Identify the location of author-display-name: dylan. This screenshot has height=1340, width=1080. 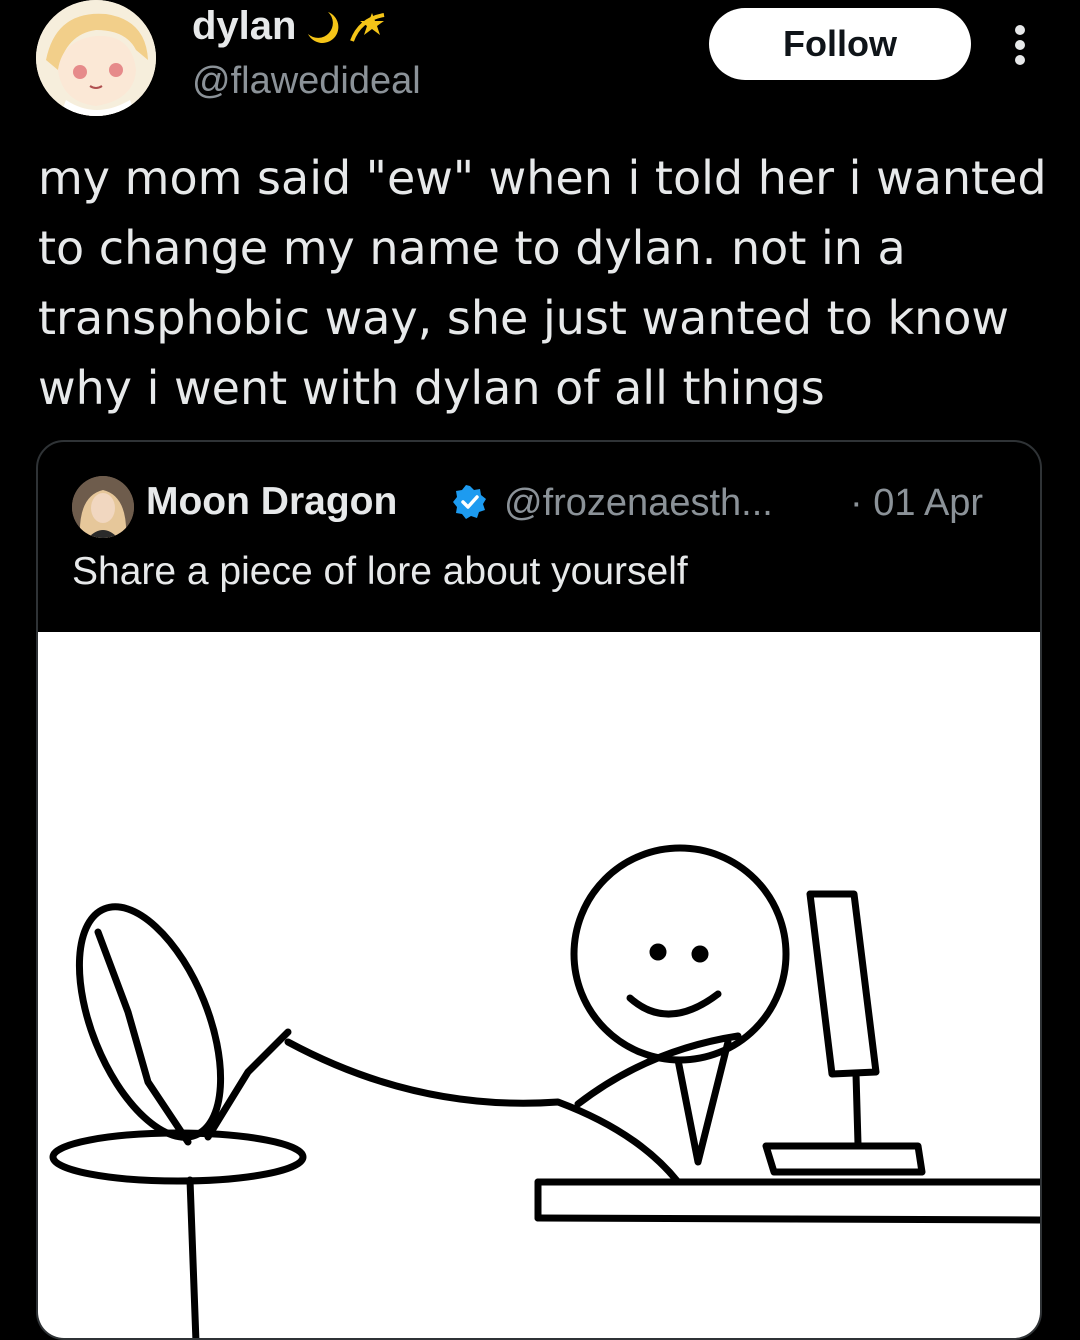
(291, 26).